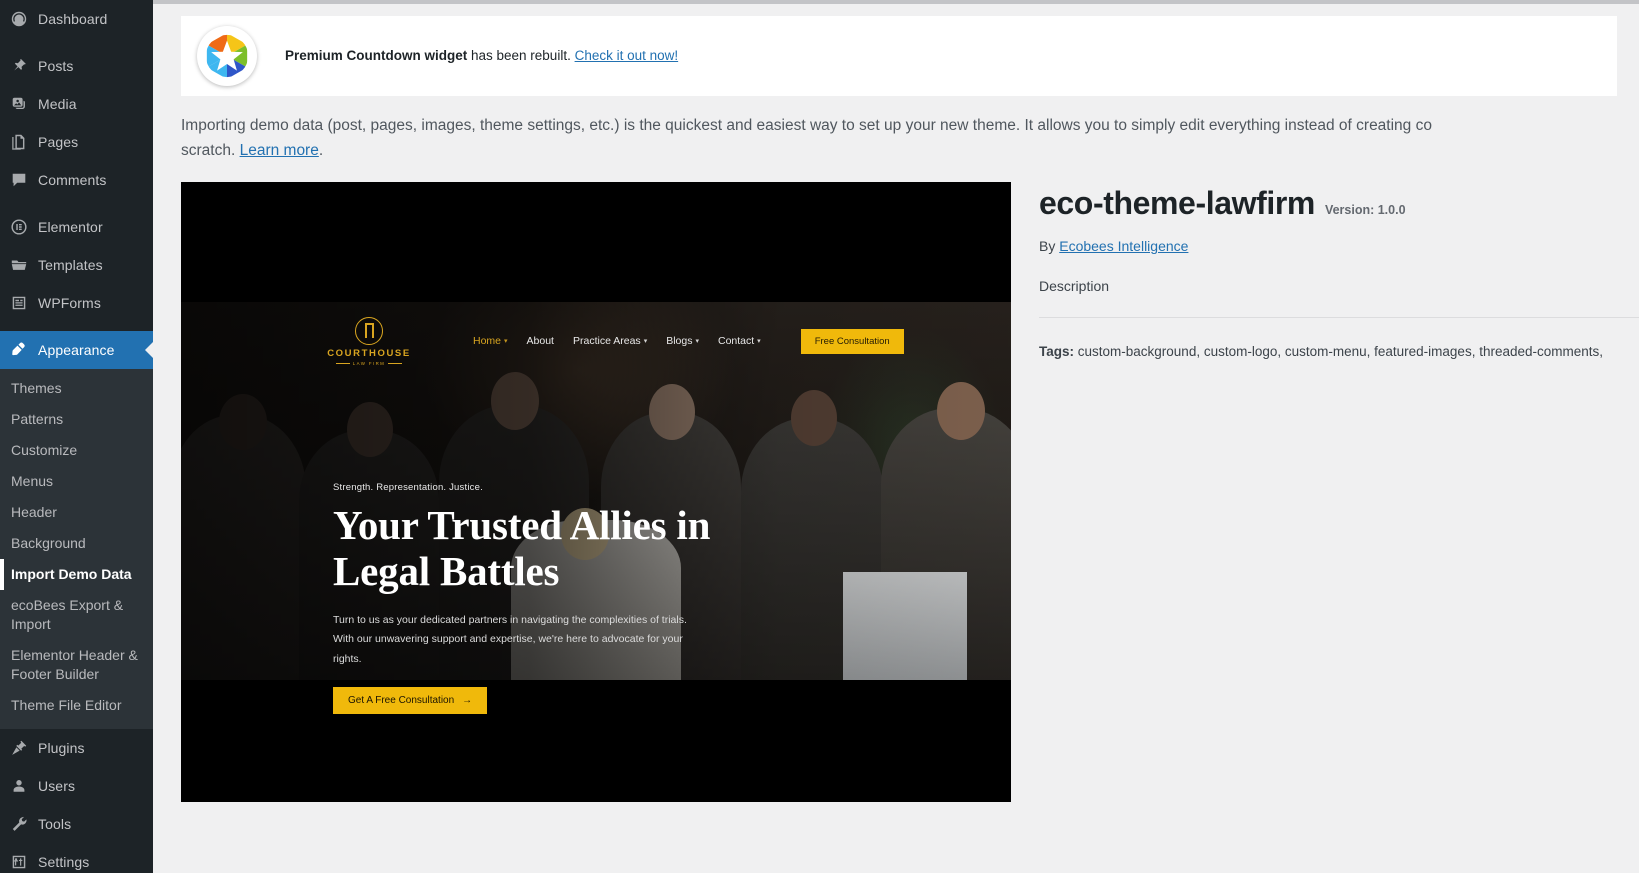 Image resolution: width=1639 pixels, height=873 pixels. What do you see at coordinates (1365, 210) in the screenshot?
I see `theme-version: Version: 1.0.0` at bounding box center [1365, 210].